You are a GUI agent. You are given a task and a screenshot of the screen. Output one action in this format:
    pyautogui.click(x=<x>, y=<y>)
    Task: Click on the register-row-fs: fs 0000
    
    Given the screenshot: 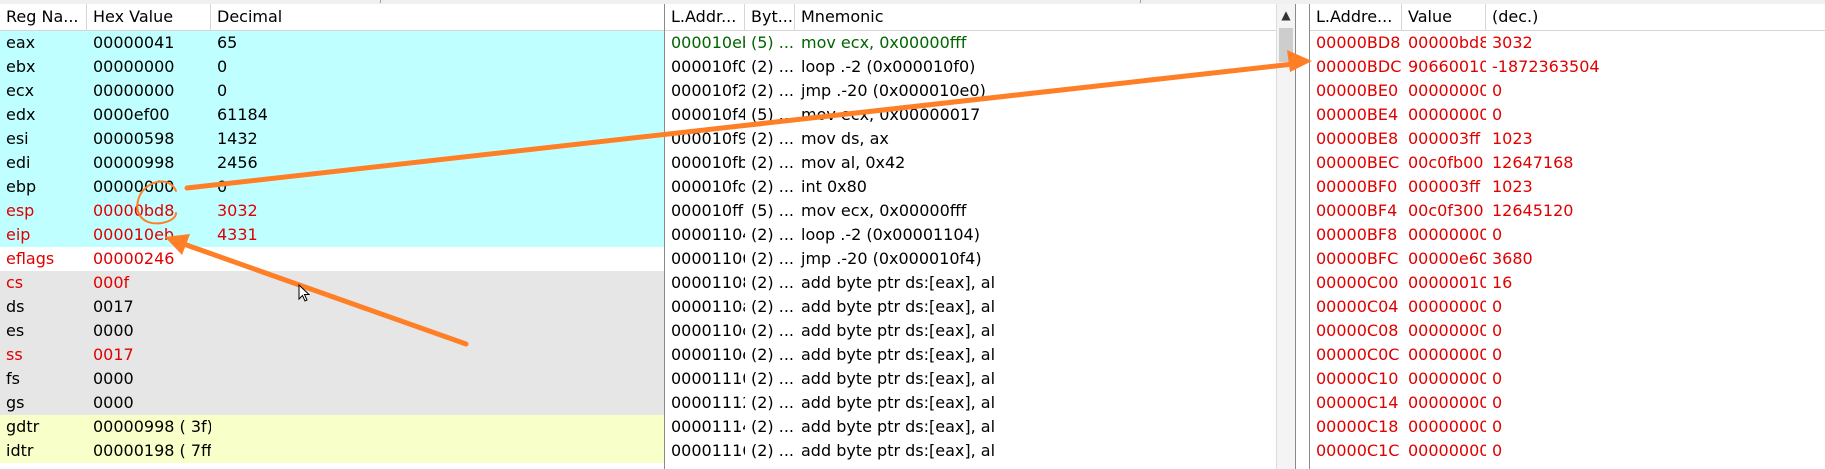 What is the action you would take?
    pyautogui.click(x=332, y=379)
    